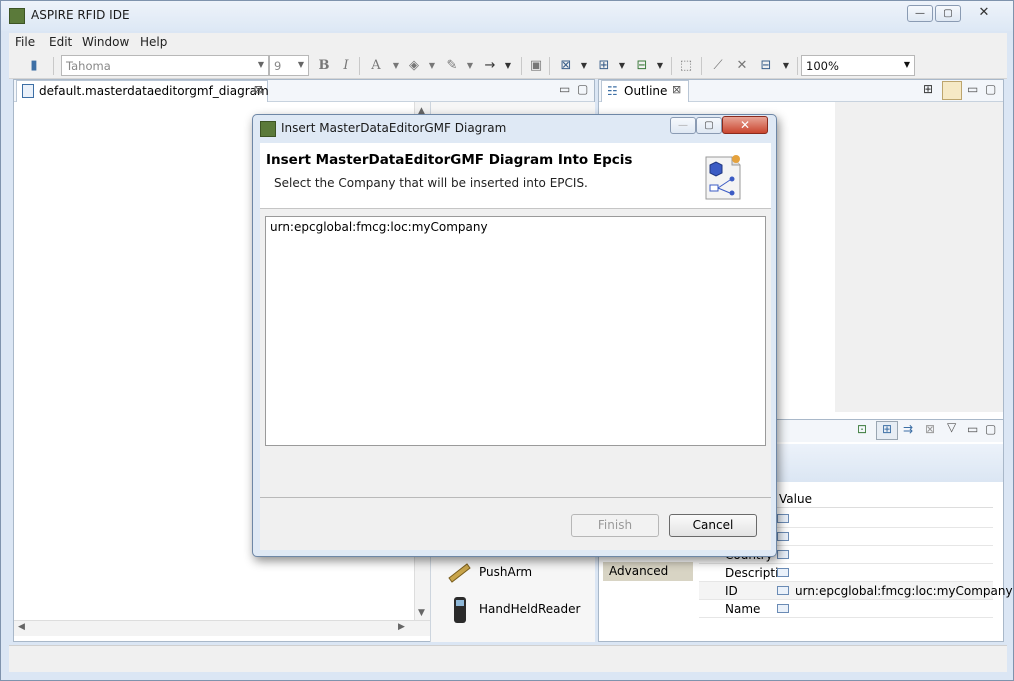  I want to click on thumbnail-icon, so click(952, 90).